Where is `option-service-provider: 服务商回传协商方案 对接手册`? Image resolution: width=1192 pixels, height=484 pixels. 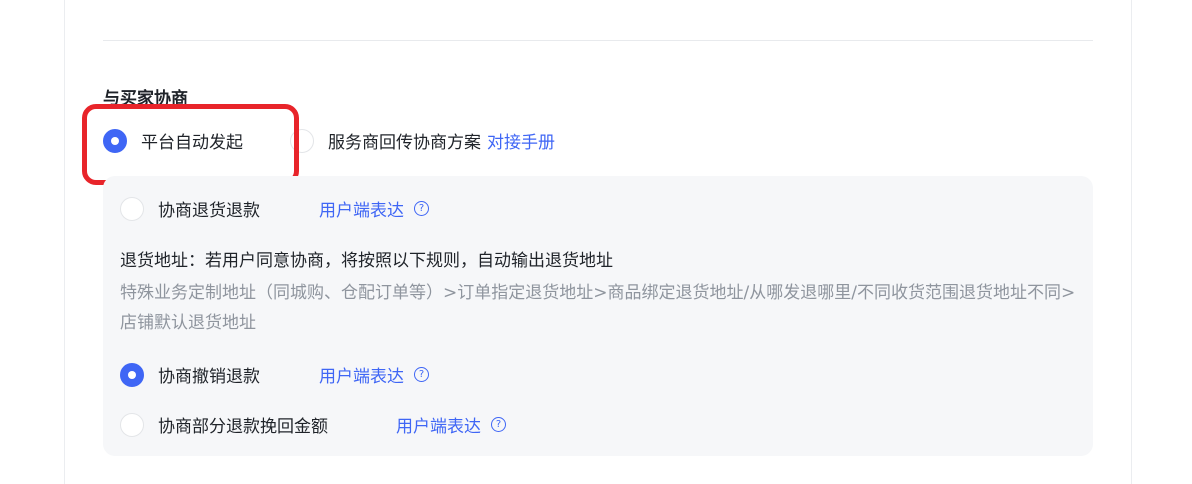
option-service-provider: 服务商回传协商方案 对接手册 is located at coordinates (422, 140).